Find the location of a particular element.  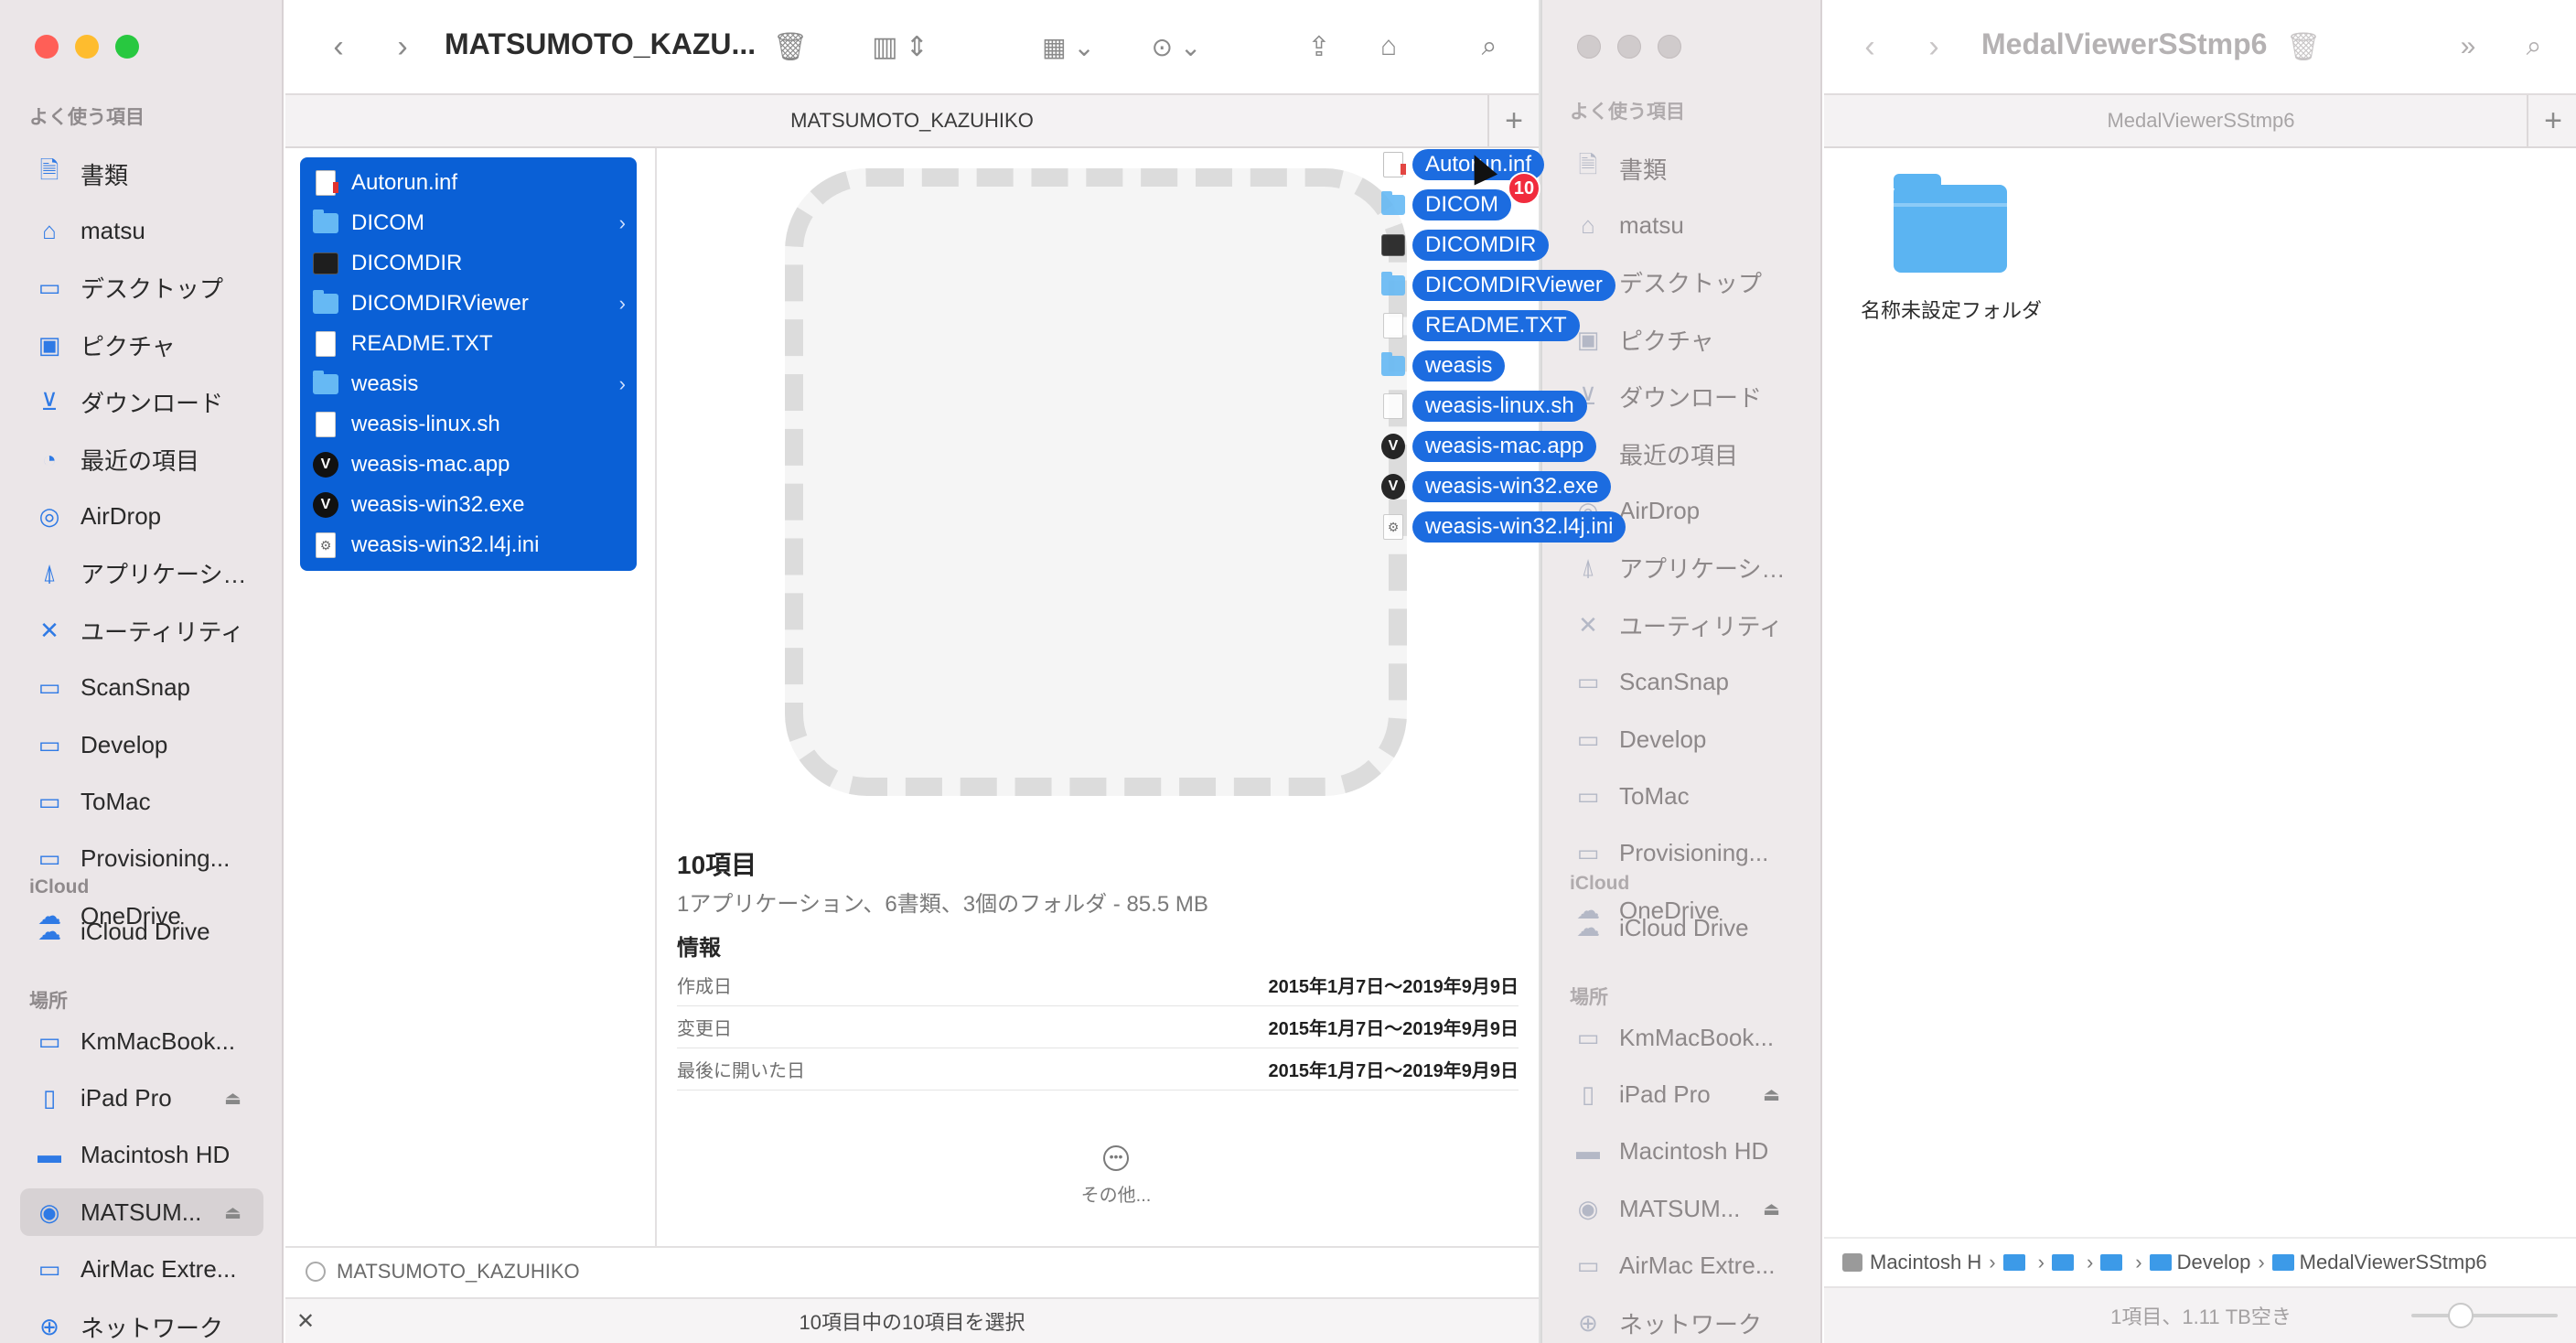

icloud-icon: ☁ is located at coordinates (49, 931).